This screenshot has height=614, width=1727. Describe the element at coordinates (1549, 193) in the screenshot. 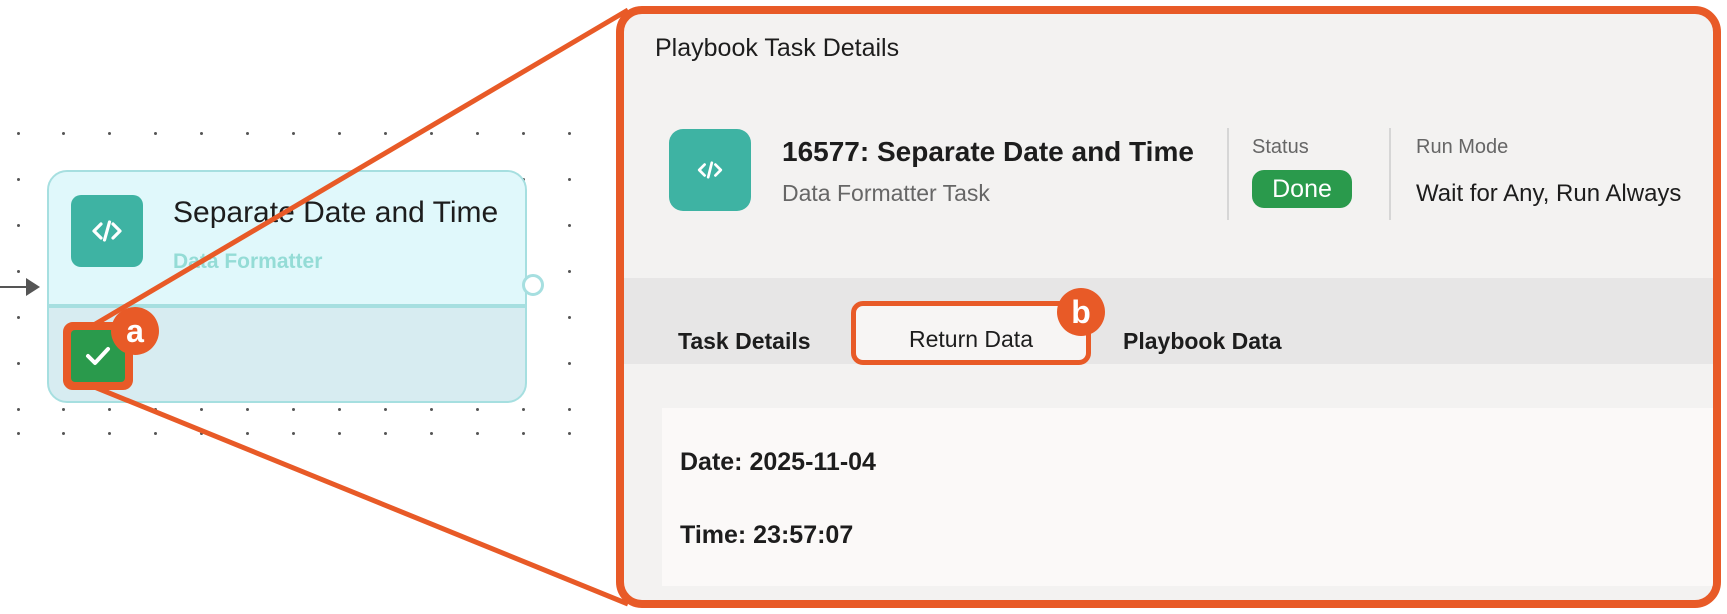

I see `run-mode-value: Wait for Any, Run Always` at that location.